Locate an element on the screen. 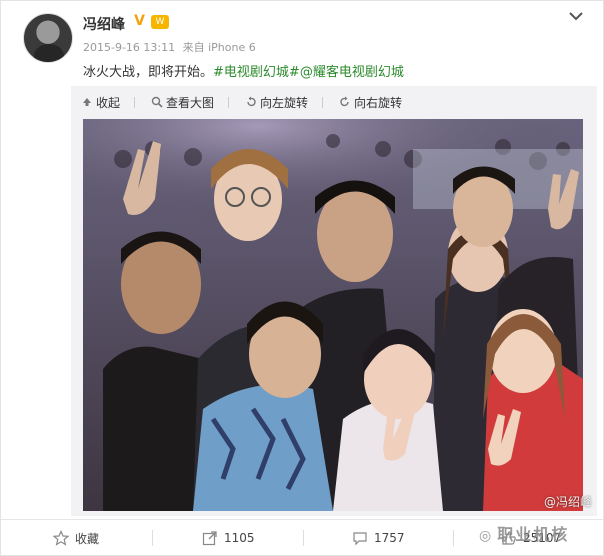  rotate-left-icon is located at coordinates (251, 101).